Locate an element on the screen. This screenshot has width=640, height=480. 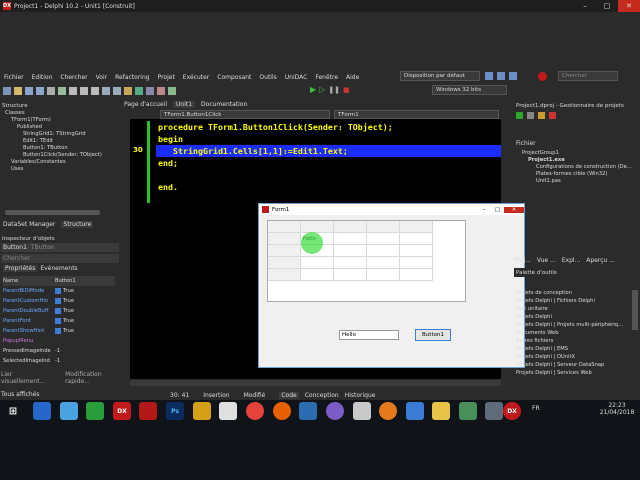
inspector-row: PressedImageInde -1 is located at coordinates (59, 351).